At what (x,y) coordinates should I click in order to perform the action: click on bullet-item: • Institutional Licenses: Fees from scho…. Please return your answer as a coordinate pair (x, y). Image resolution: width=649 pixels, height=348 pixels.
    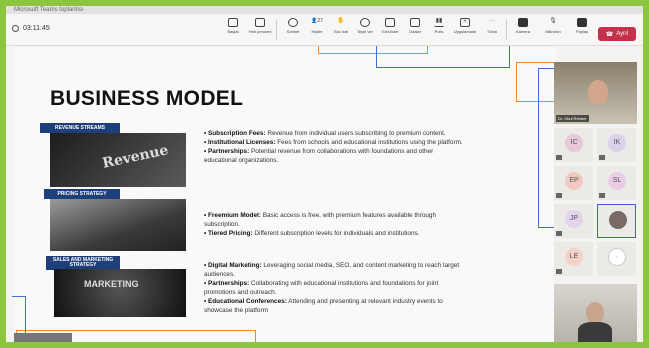
    Looking at the image, I should click on (334, 142).